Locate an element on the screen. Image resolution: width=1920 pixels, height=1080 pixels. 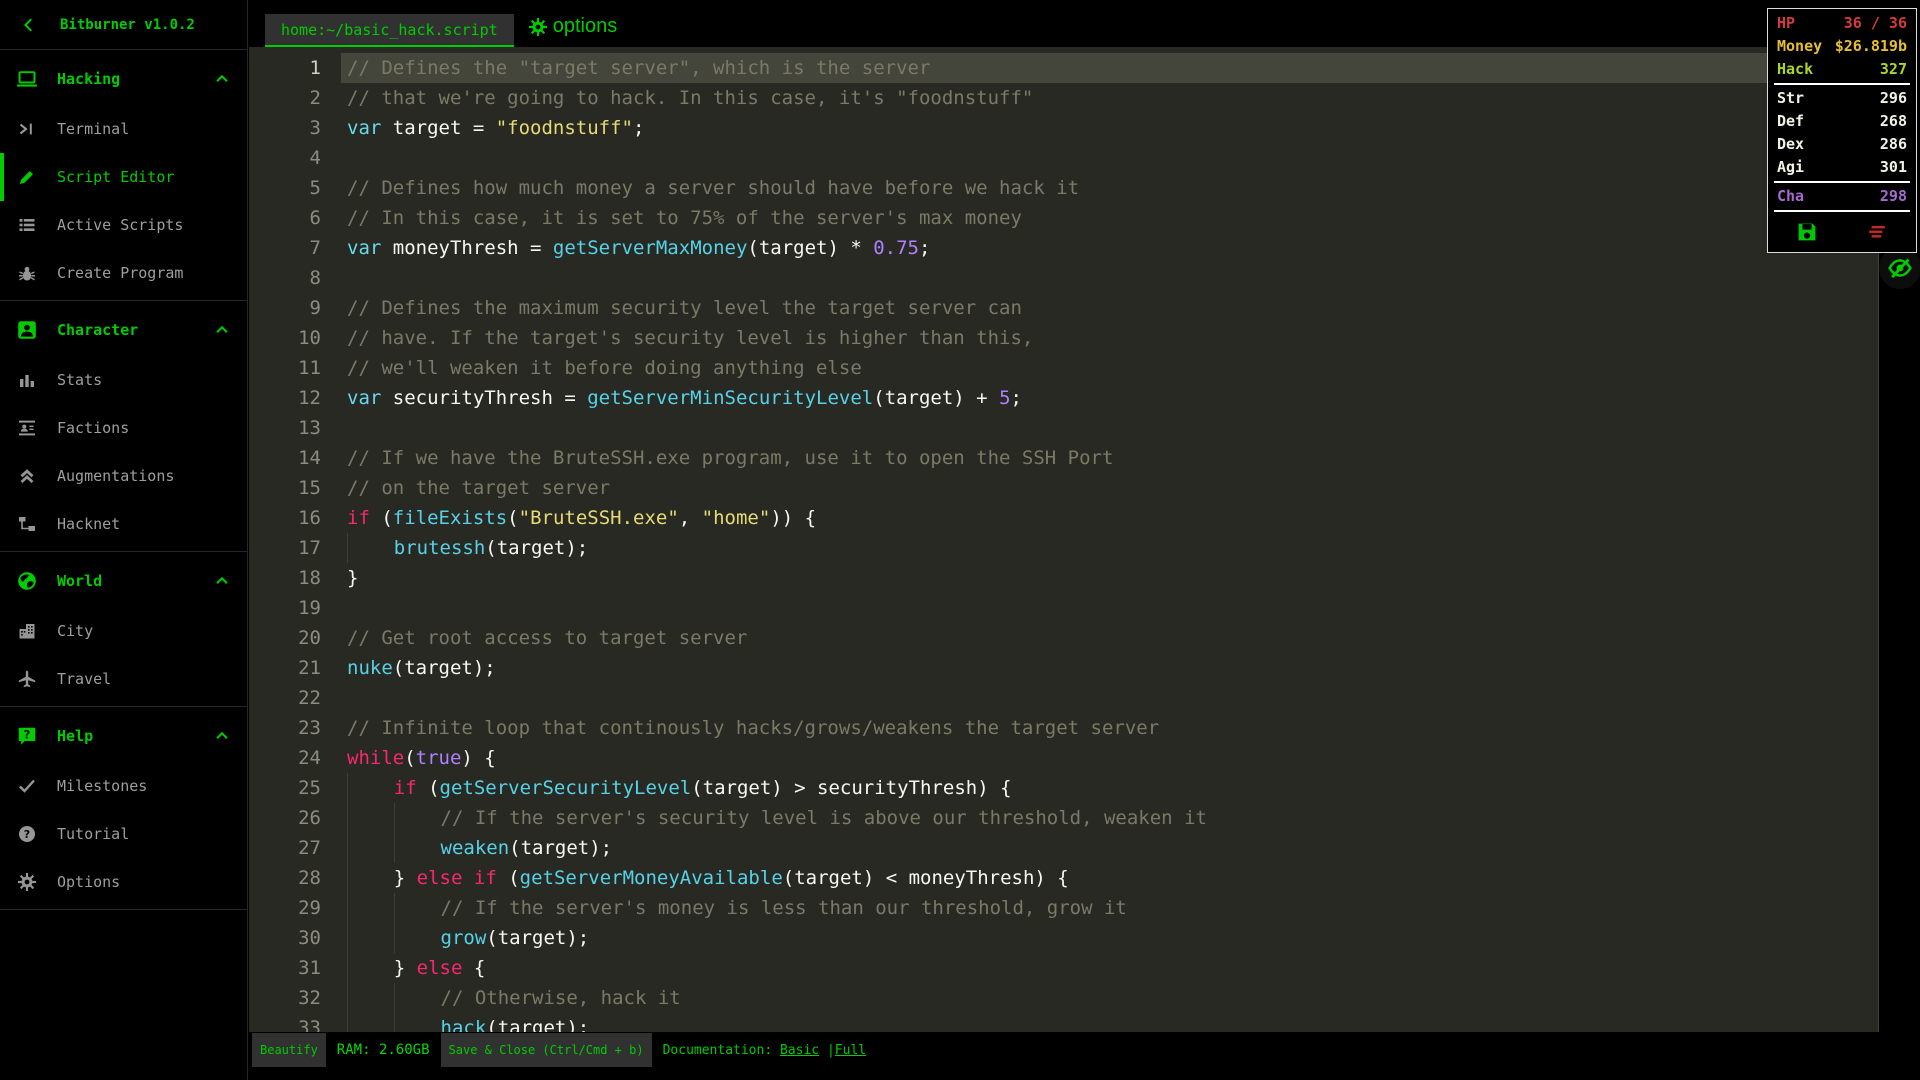
sidebar-section-header-world: World is located at coordinates (123, 581).